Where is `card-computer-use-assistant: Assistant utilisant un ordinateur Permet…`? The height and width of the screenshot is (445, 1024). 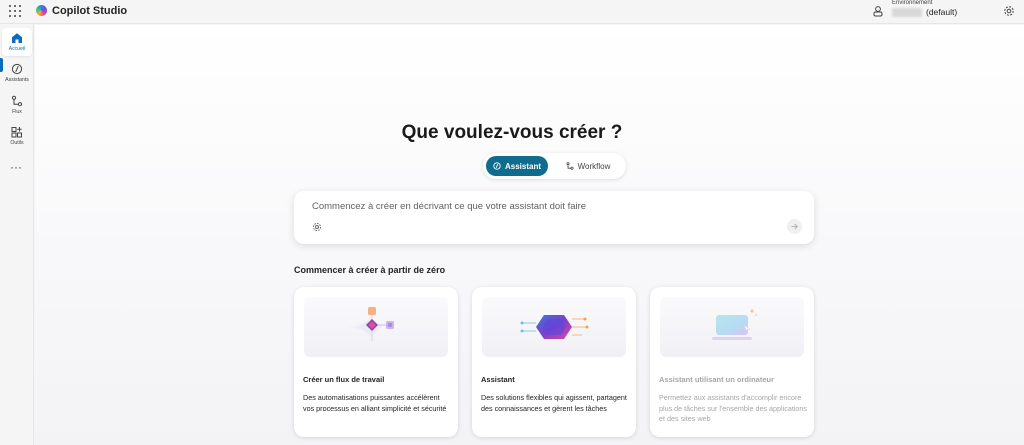
card-computer-use-assistant: Assistant utilisant un ordinateur Permet… is located at coordinates (732, 362).